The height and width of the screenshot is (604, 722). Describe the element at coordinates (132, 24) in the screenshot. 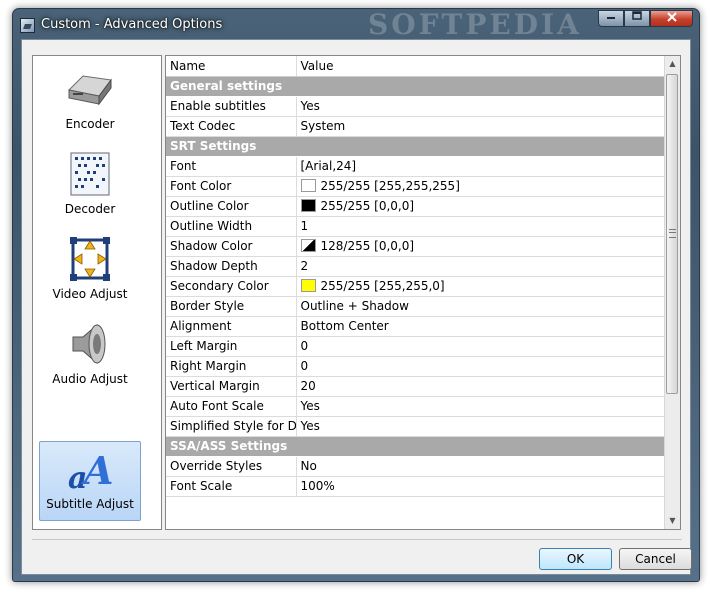

I see `window-title: Custom - Advanced Options` at that location.